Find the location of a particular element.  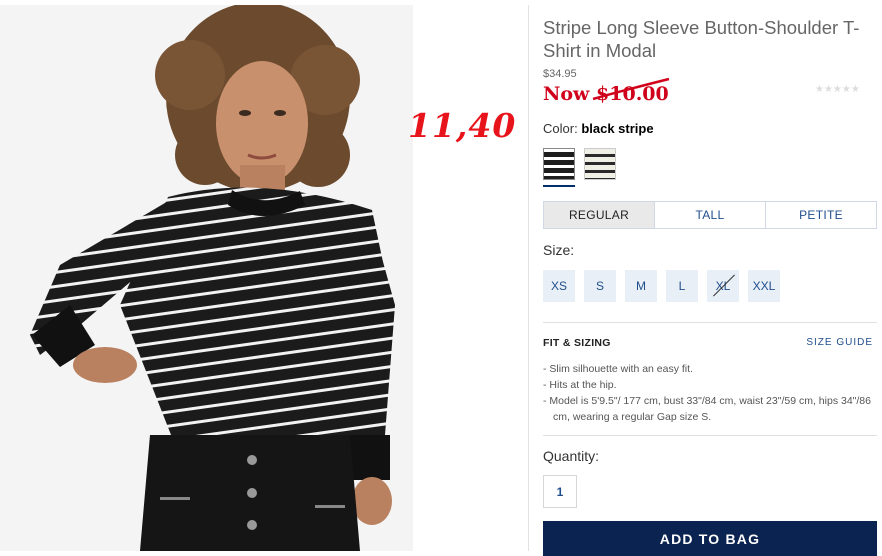

size-label: Size: is located at coordinates (559, 250).